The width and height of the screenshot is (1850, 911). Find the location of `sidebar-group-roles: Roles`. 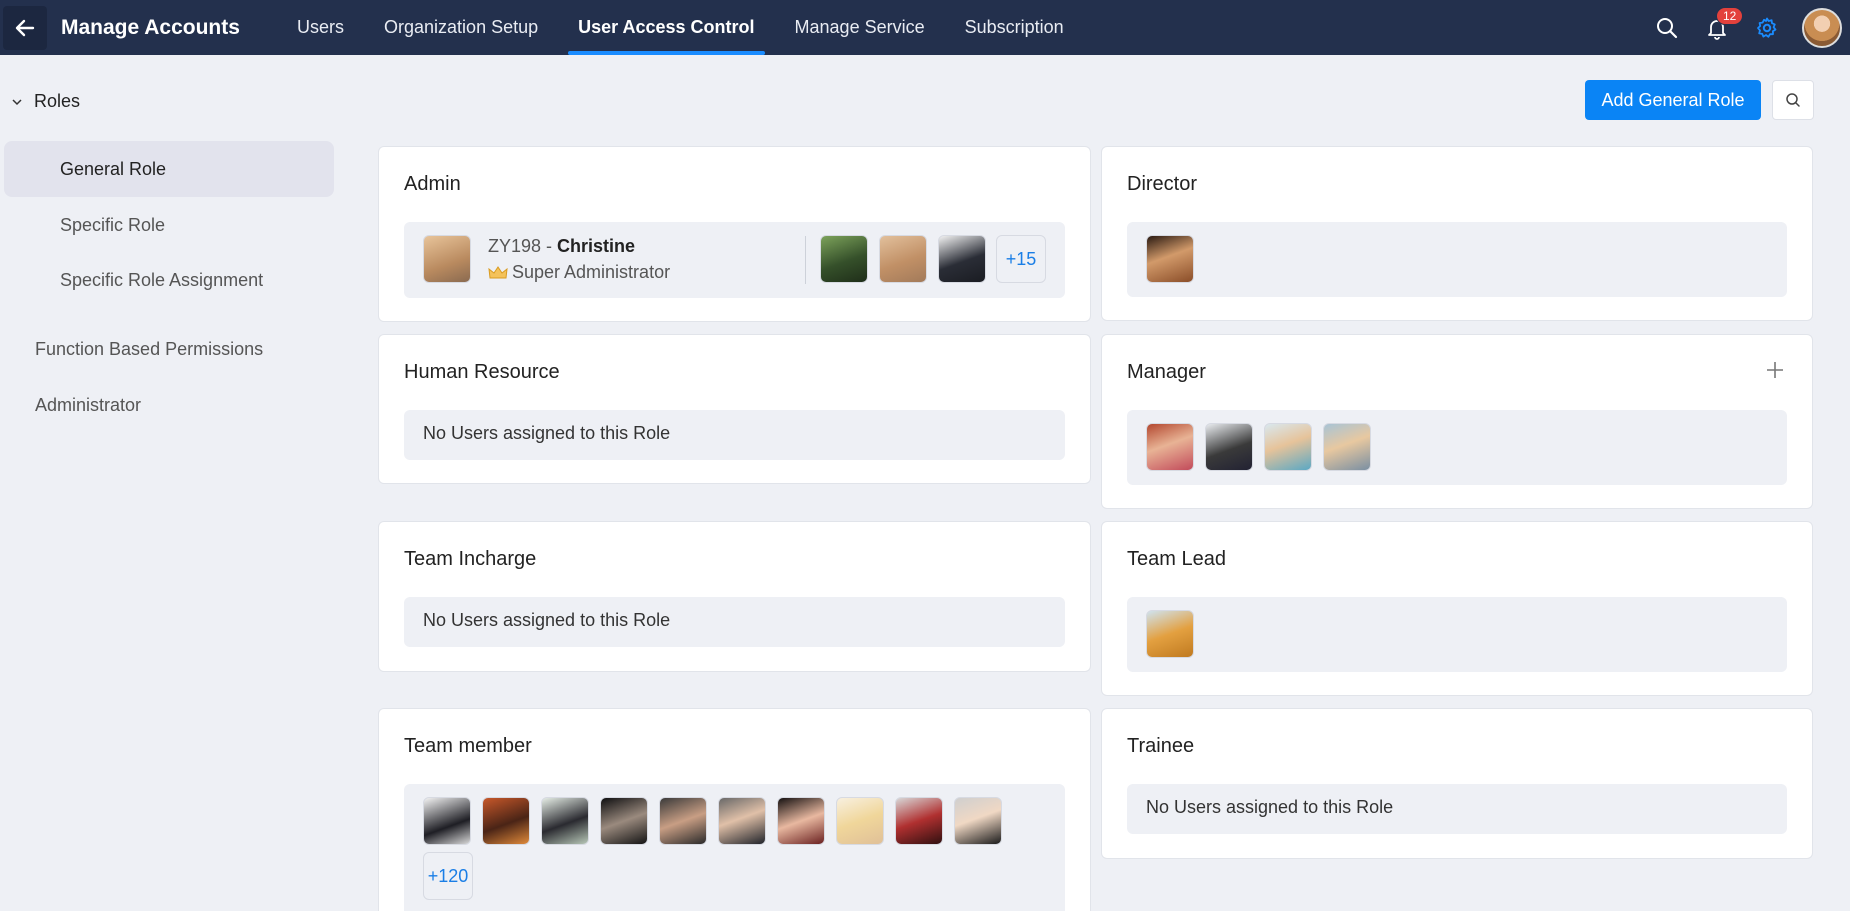

sidebar-group-roles: Roles is located at coordinates (46, 101).